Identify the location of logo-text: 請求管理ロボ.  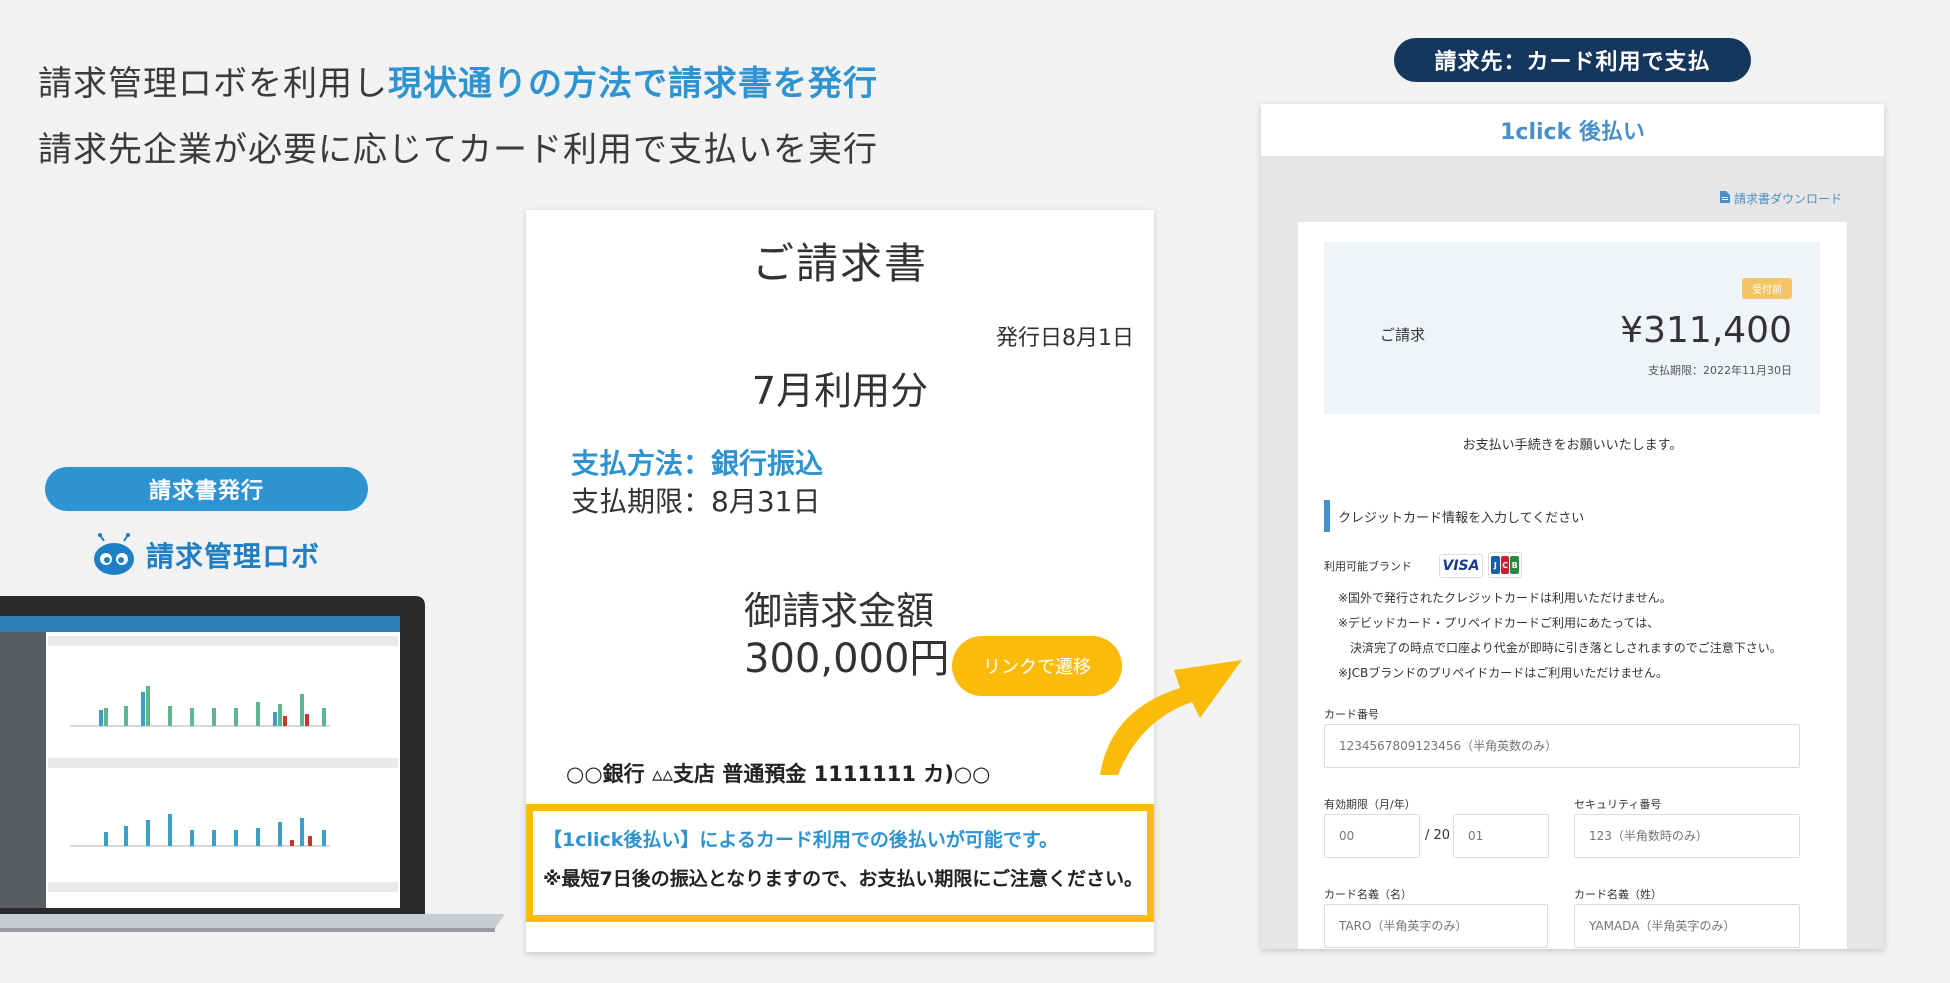
(233, 556).